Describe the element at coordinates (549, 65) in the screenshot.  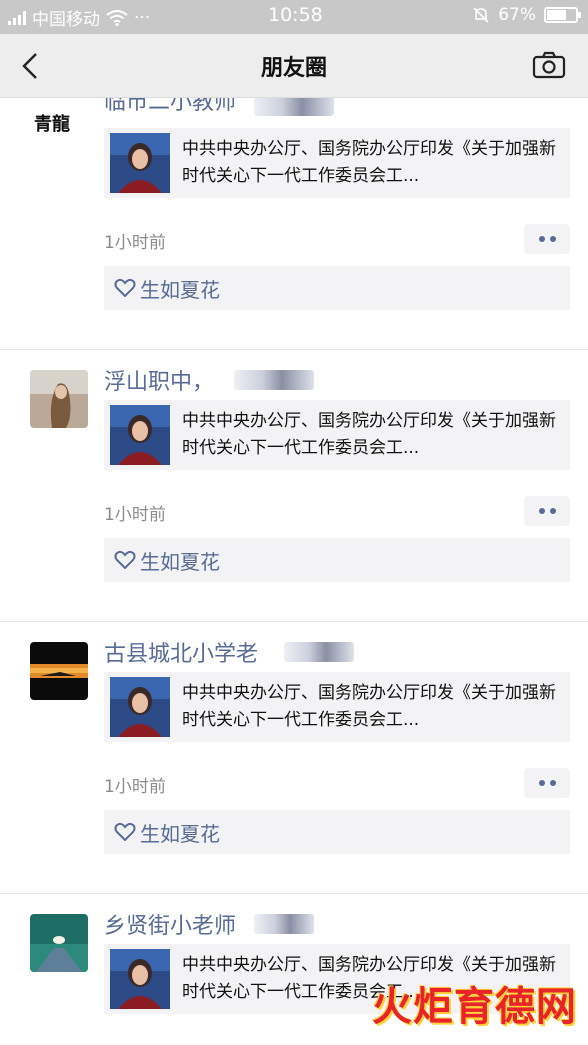
I see `camera-icon` at that location.